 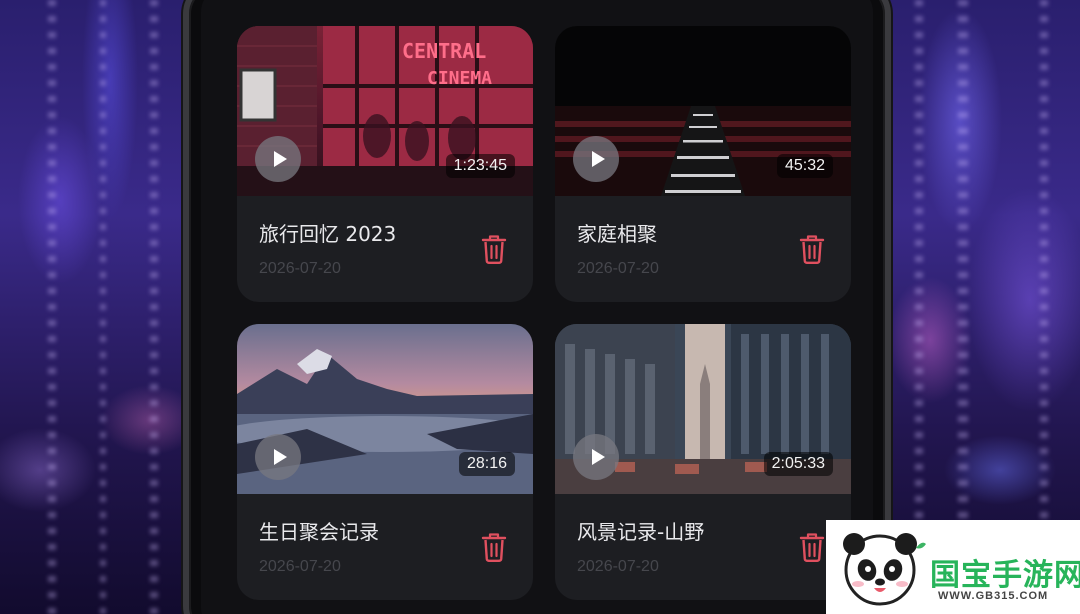 I want to click on video-thumbnail: 28:16, so click(x=385, y=409).